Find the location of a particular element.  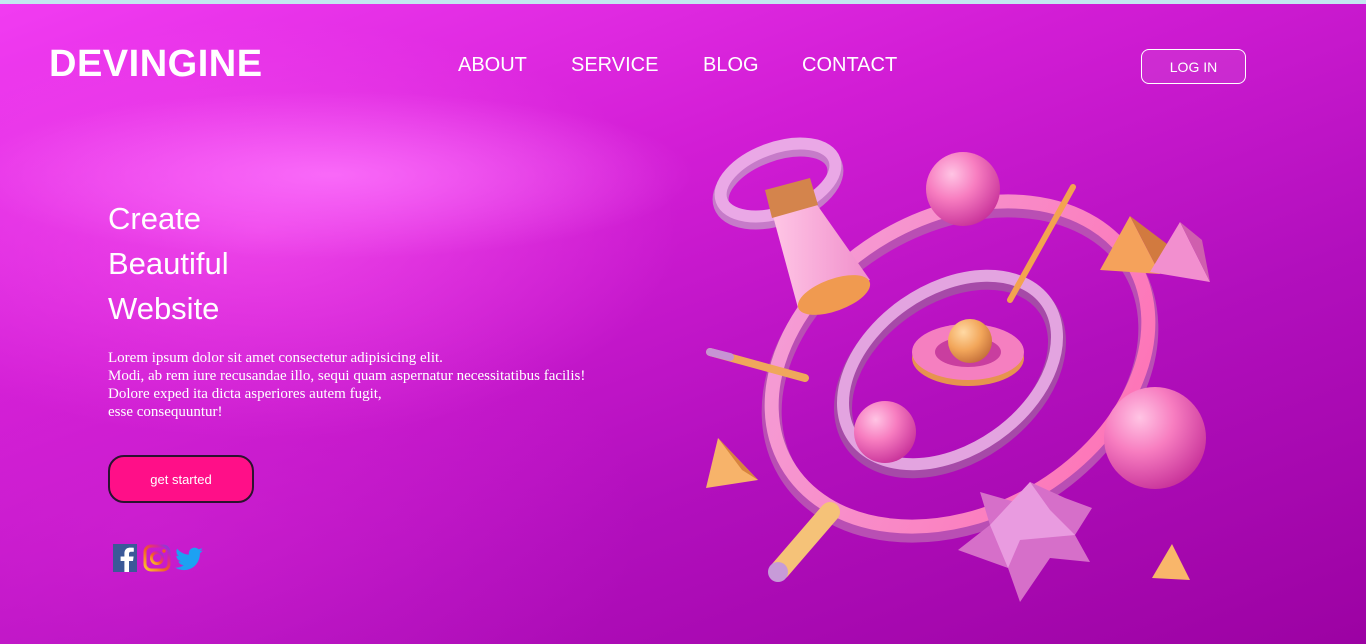

get-started-button: get started is located at coordinates (181, 479).